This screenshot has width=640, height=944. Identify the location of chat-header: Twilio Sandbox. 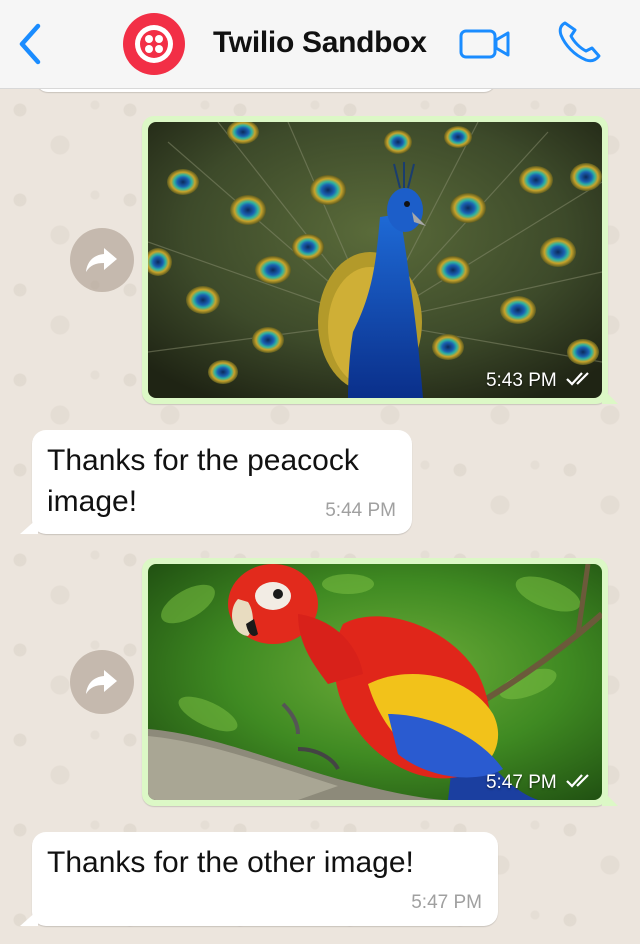
(320, 44).